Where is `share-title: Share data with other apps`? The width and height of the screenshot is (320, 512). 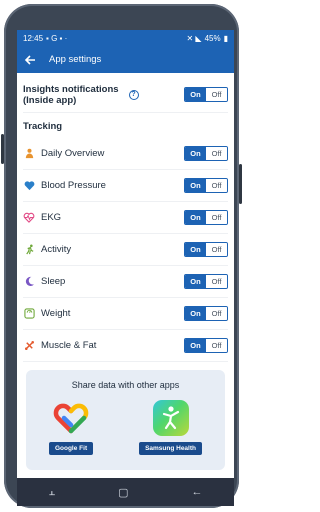
share-title: Share data with other apps is located at coordinates (125, 385).